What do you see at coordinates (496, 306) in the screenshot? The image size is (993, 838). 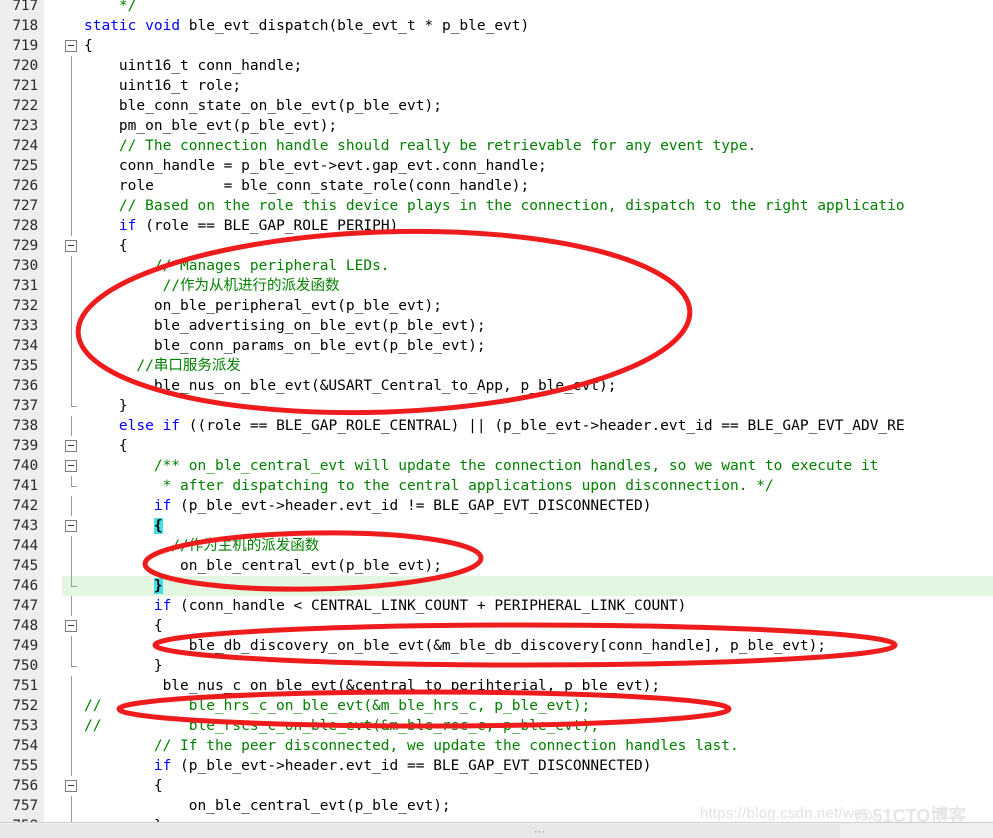 I see `code-line: 732 on_ble_peripheral_evt(p_ble_evt);` at bounding box center [496, 306].